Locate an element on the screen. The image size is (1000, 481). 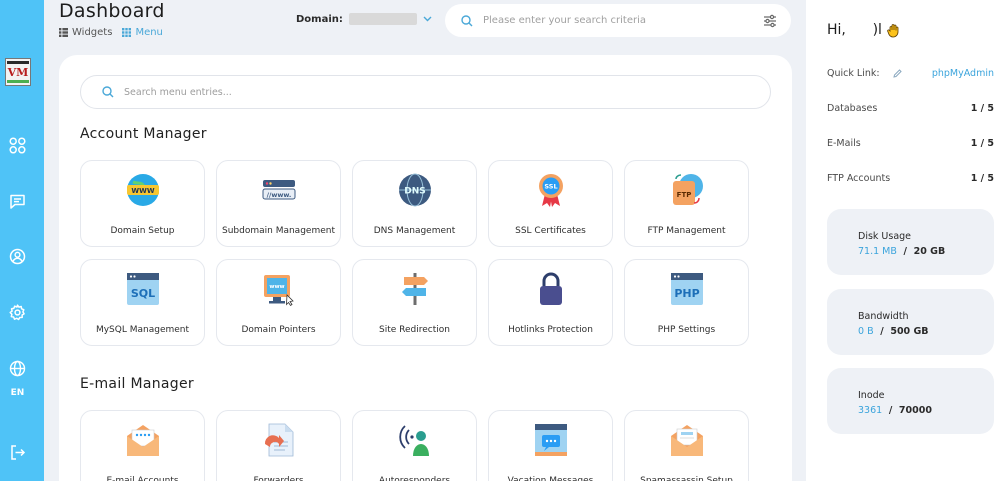
inode-value: 3361 / 70000 is located at coordinates (895, 410).